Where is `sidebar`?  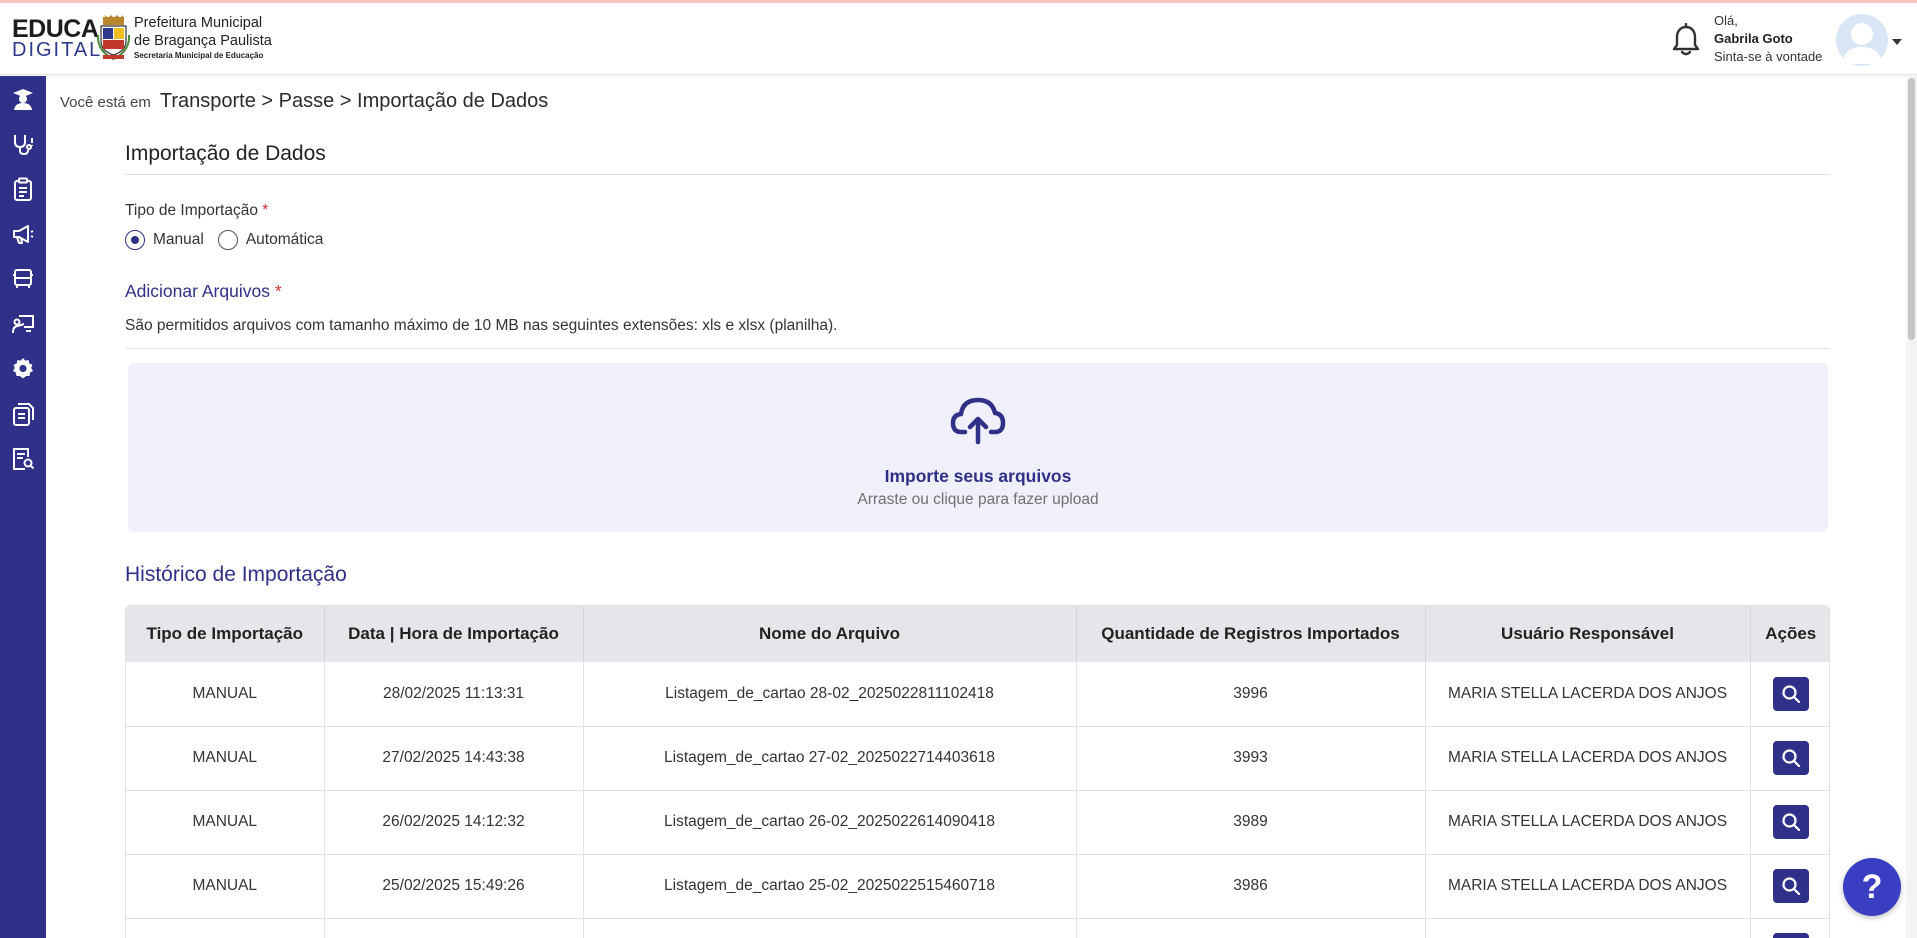 sidebar is located at coordinates (23, 507).